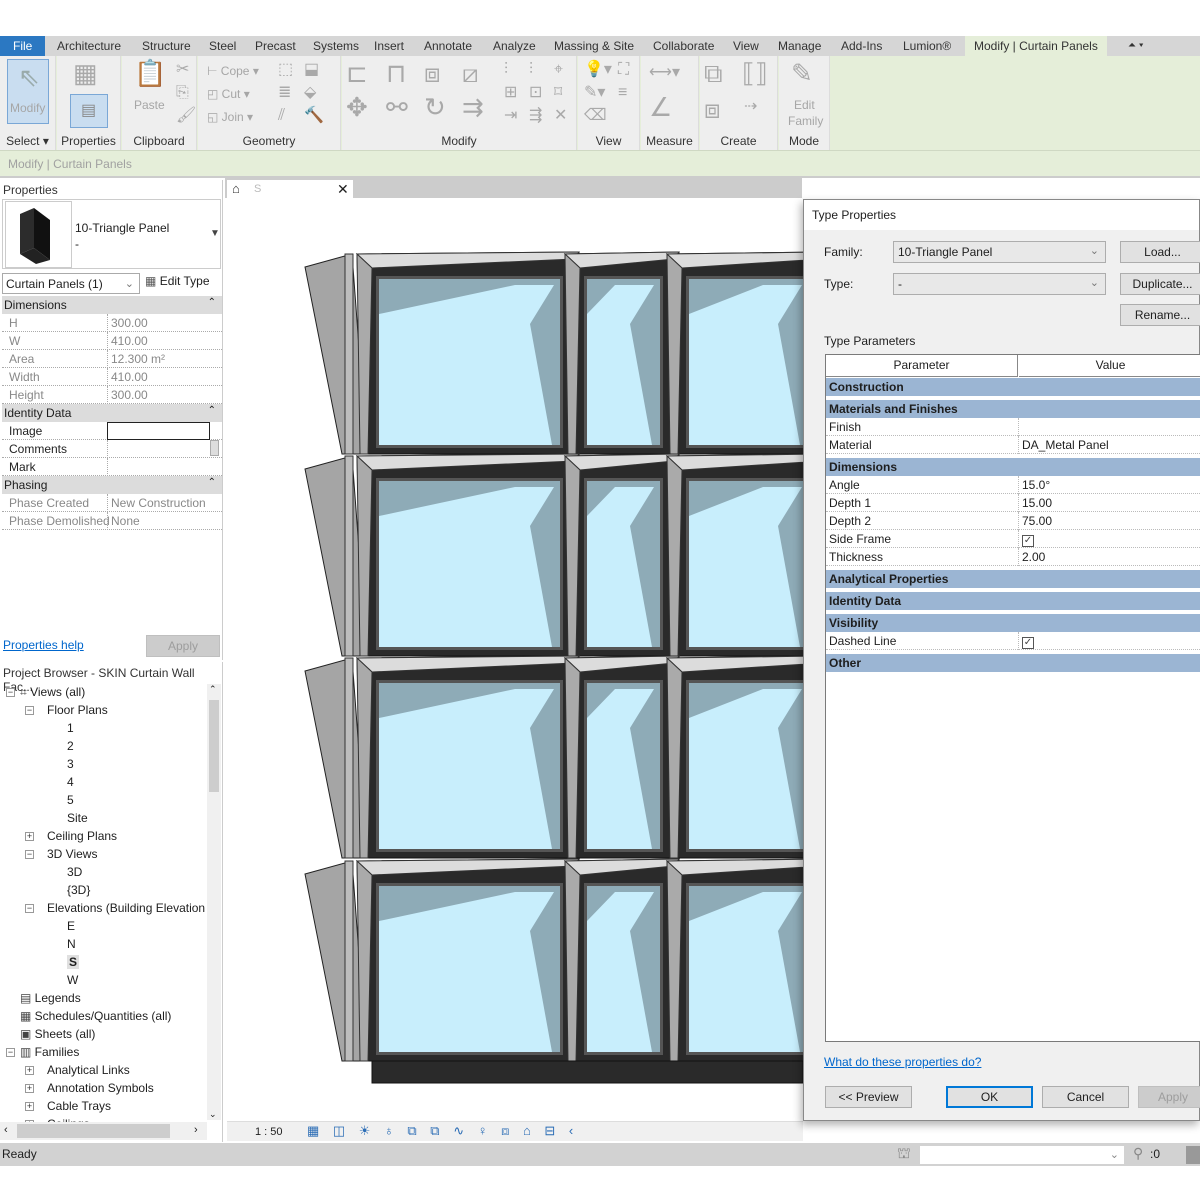  I want to click on ribbon-minimize-button: ⏶ ▾, so click(1136, 46).